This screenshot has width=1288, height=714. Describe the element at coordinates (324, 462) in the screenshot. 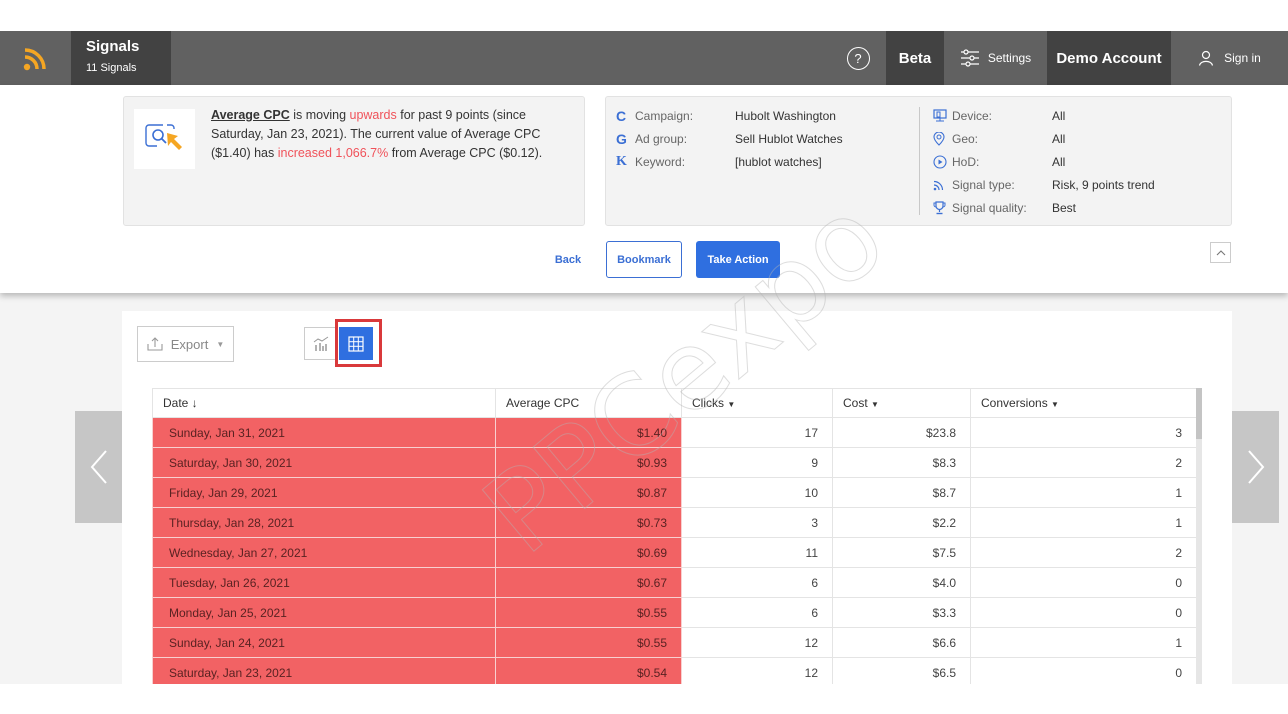

I see `date-cell: Saturday, Jan 30, 2021` at that location.